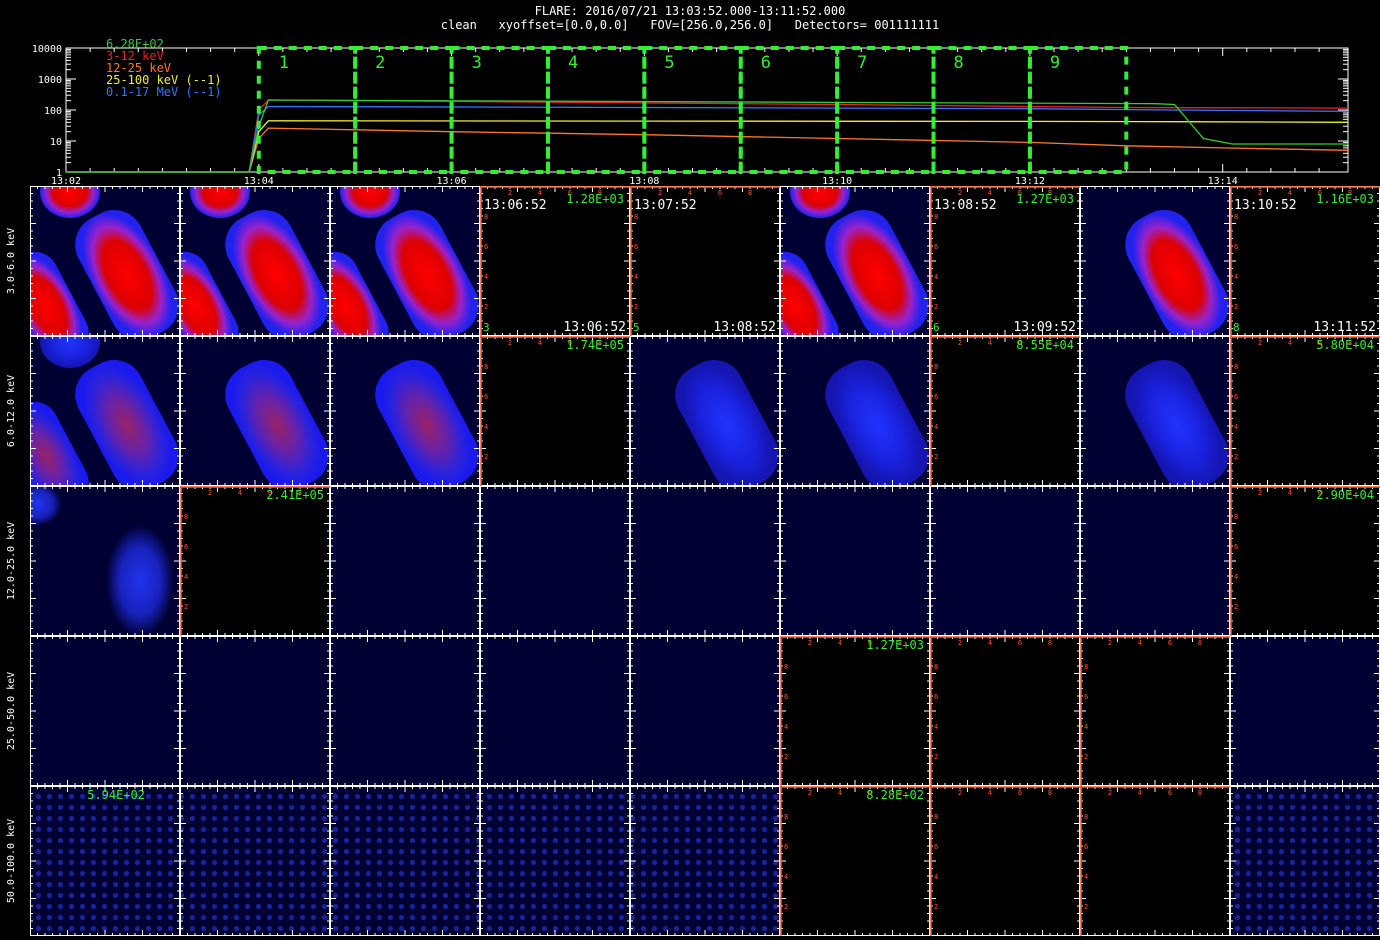  I want to click on image-cell: 5.94E+02, so click(105, 861).